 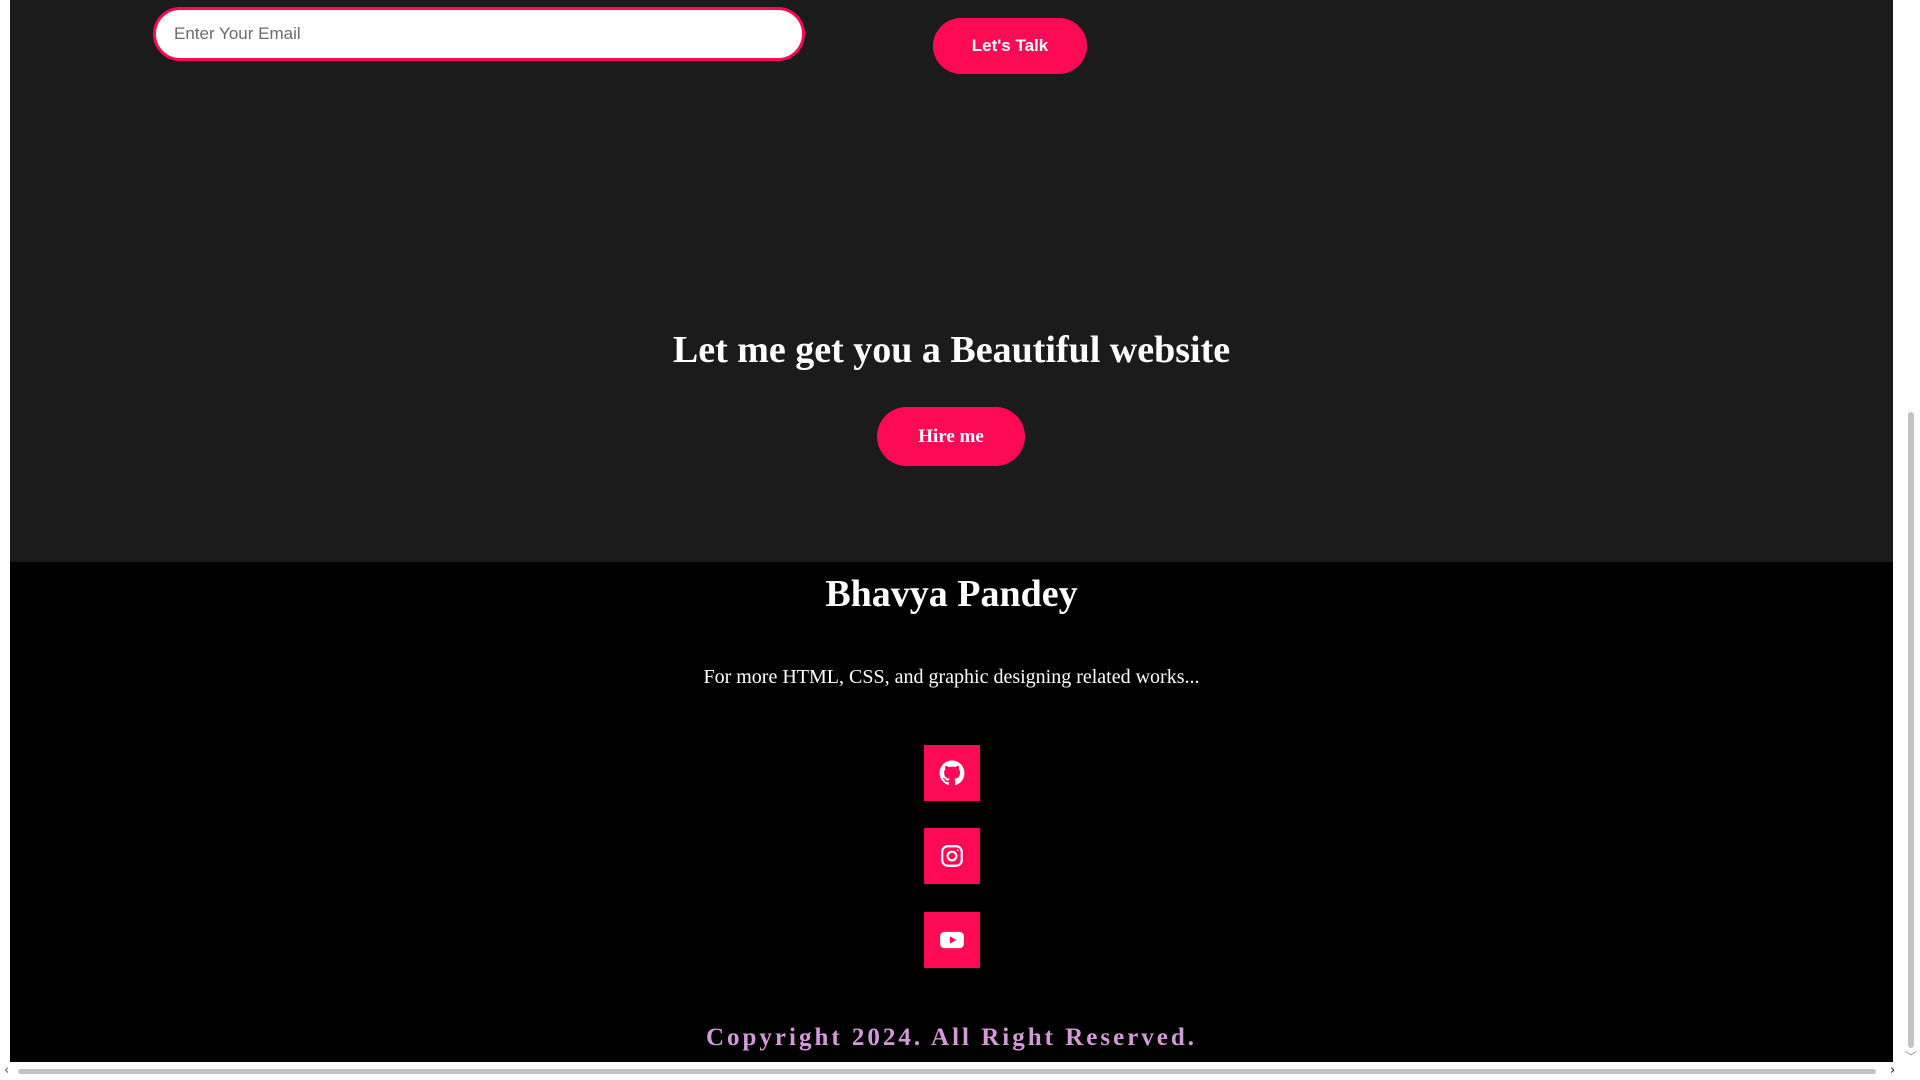 I want to click on horizontal-scrollbar-thumb, so click(x=947, y=1071).